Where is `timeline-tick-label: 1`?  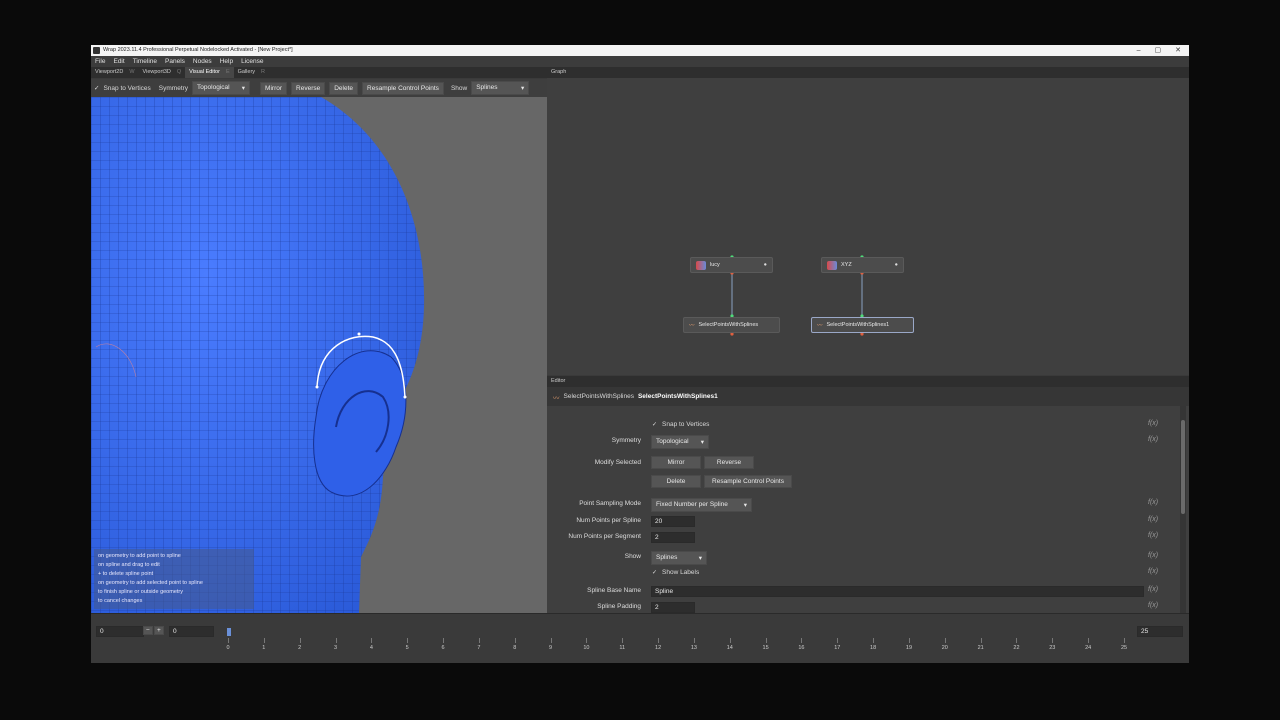 timeline-tick-label: 1 is located at coordinates (264, 648).